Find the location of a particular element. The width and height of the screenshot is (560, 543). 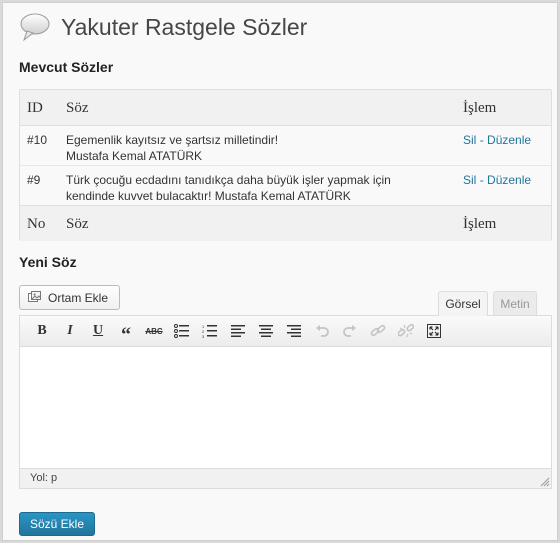

footer-quote: Söz is located at coordinates (77, 224).